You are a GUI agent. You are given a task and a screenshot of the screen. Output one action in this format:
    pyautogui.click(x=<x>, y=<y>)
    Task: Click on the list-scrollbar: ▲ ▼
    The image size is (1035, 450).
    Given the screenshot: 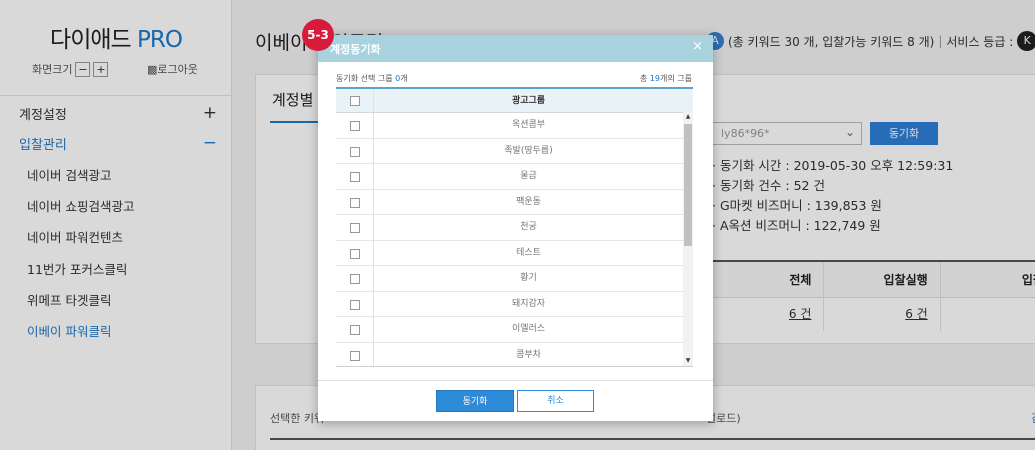 What is the action you would take?
    pyautogui.click(x=688, y=239)
    